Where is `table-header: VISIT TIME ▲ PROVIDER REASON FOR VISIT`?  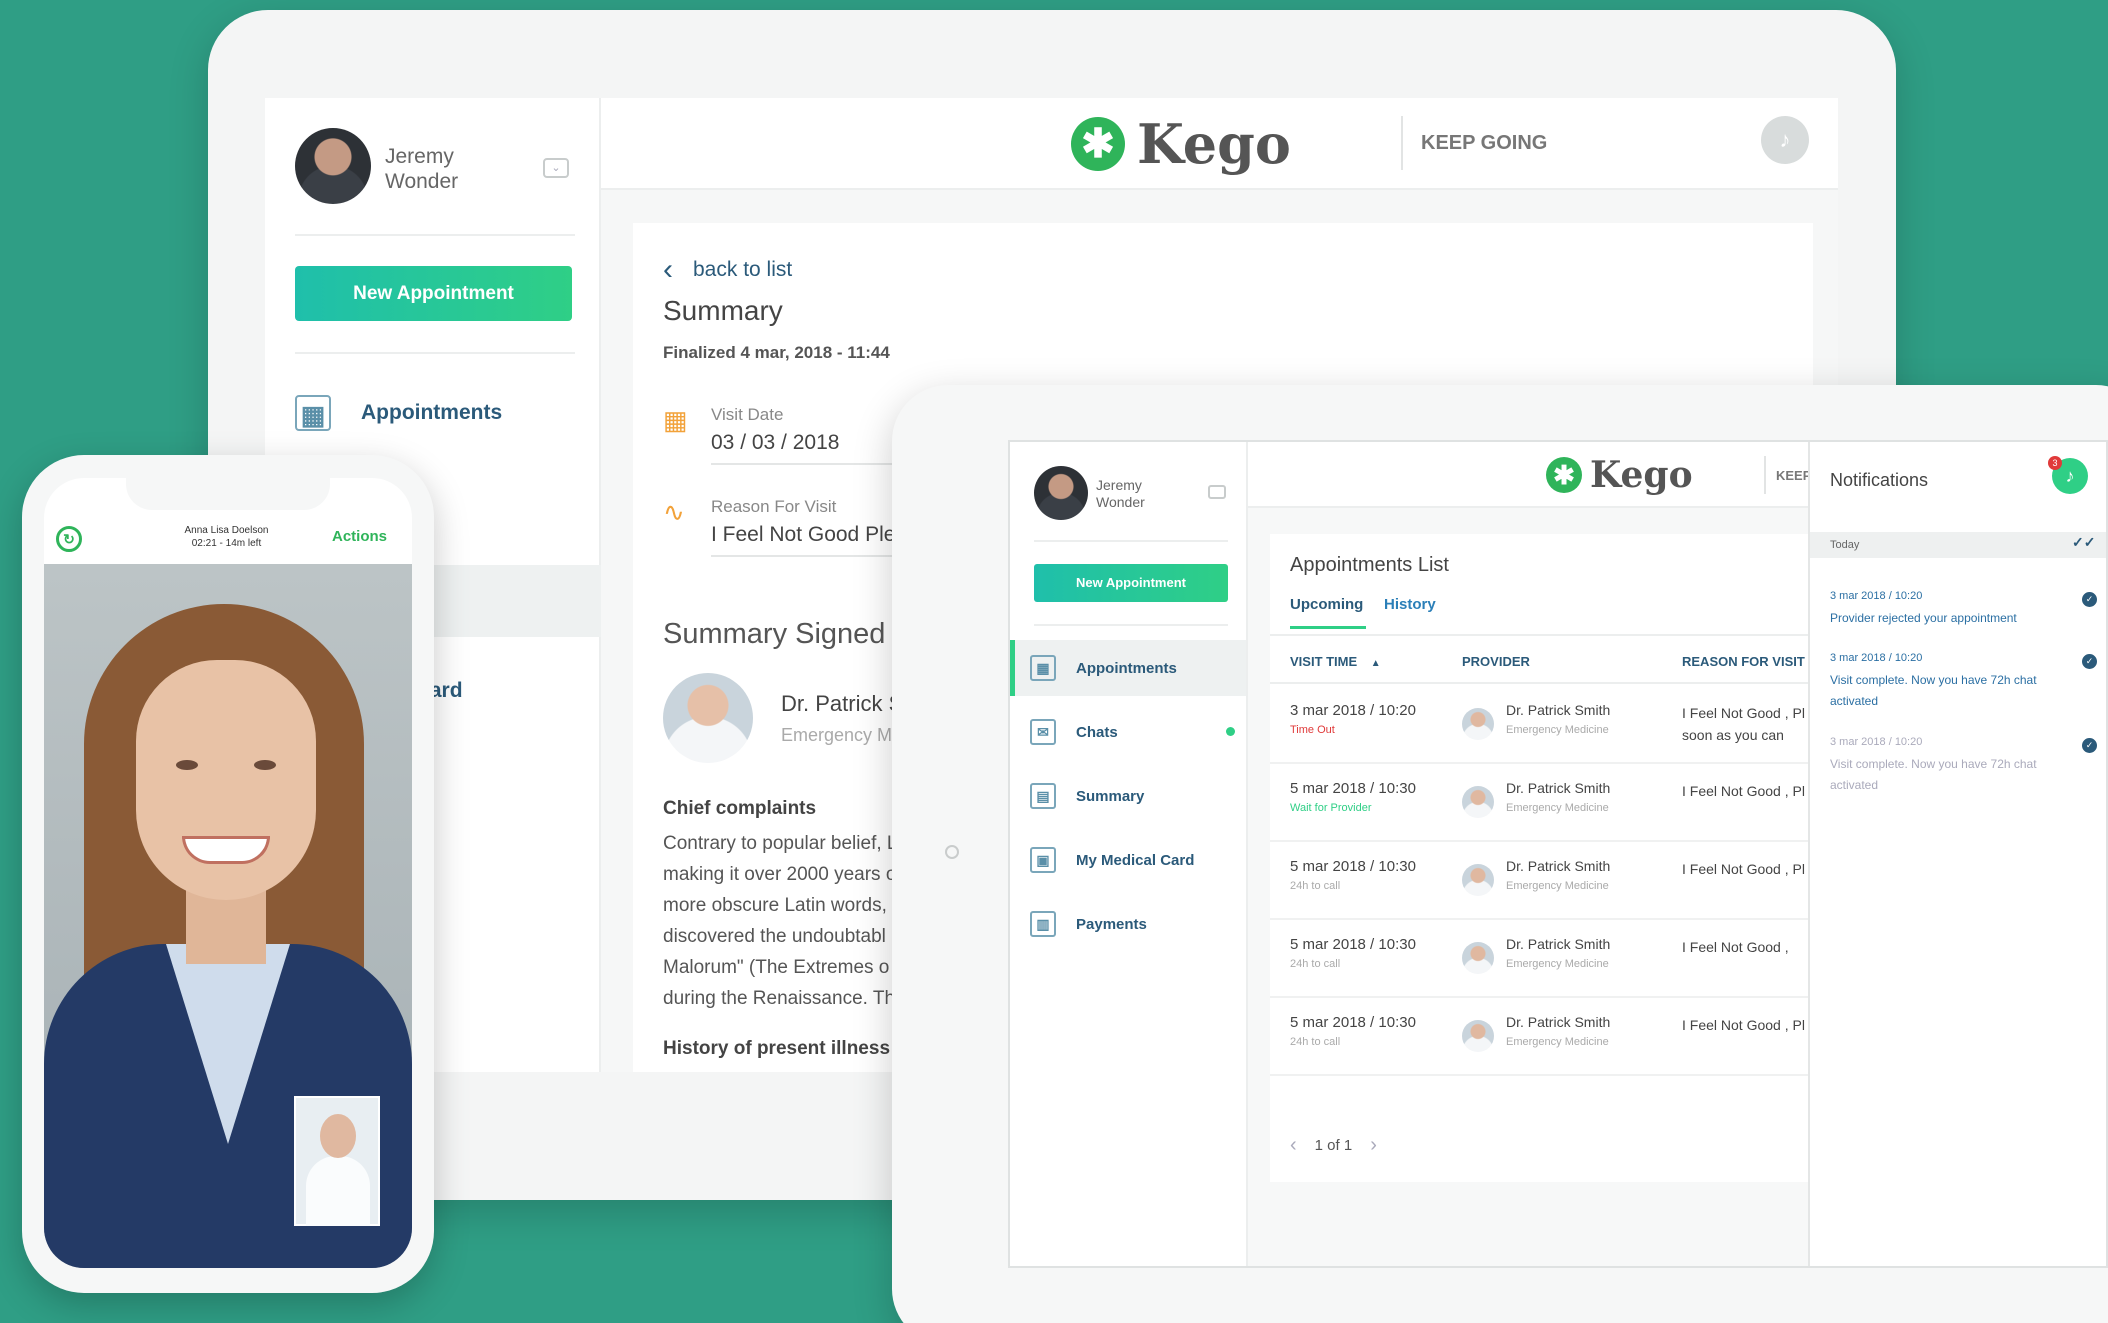
table-header: VISIT TIME ▲ PROVIDER REASON FOR VISIT is located at coordinates (1540, 659).